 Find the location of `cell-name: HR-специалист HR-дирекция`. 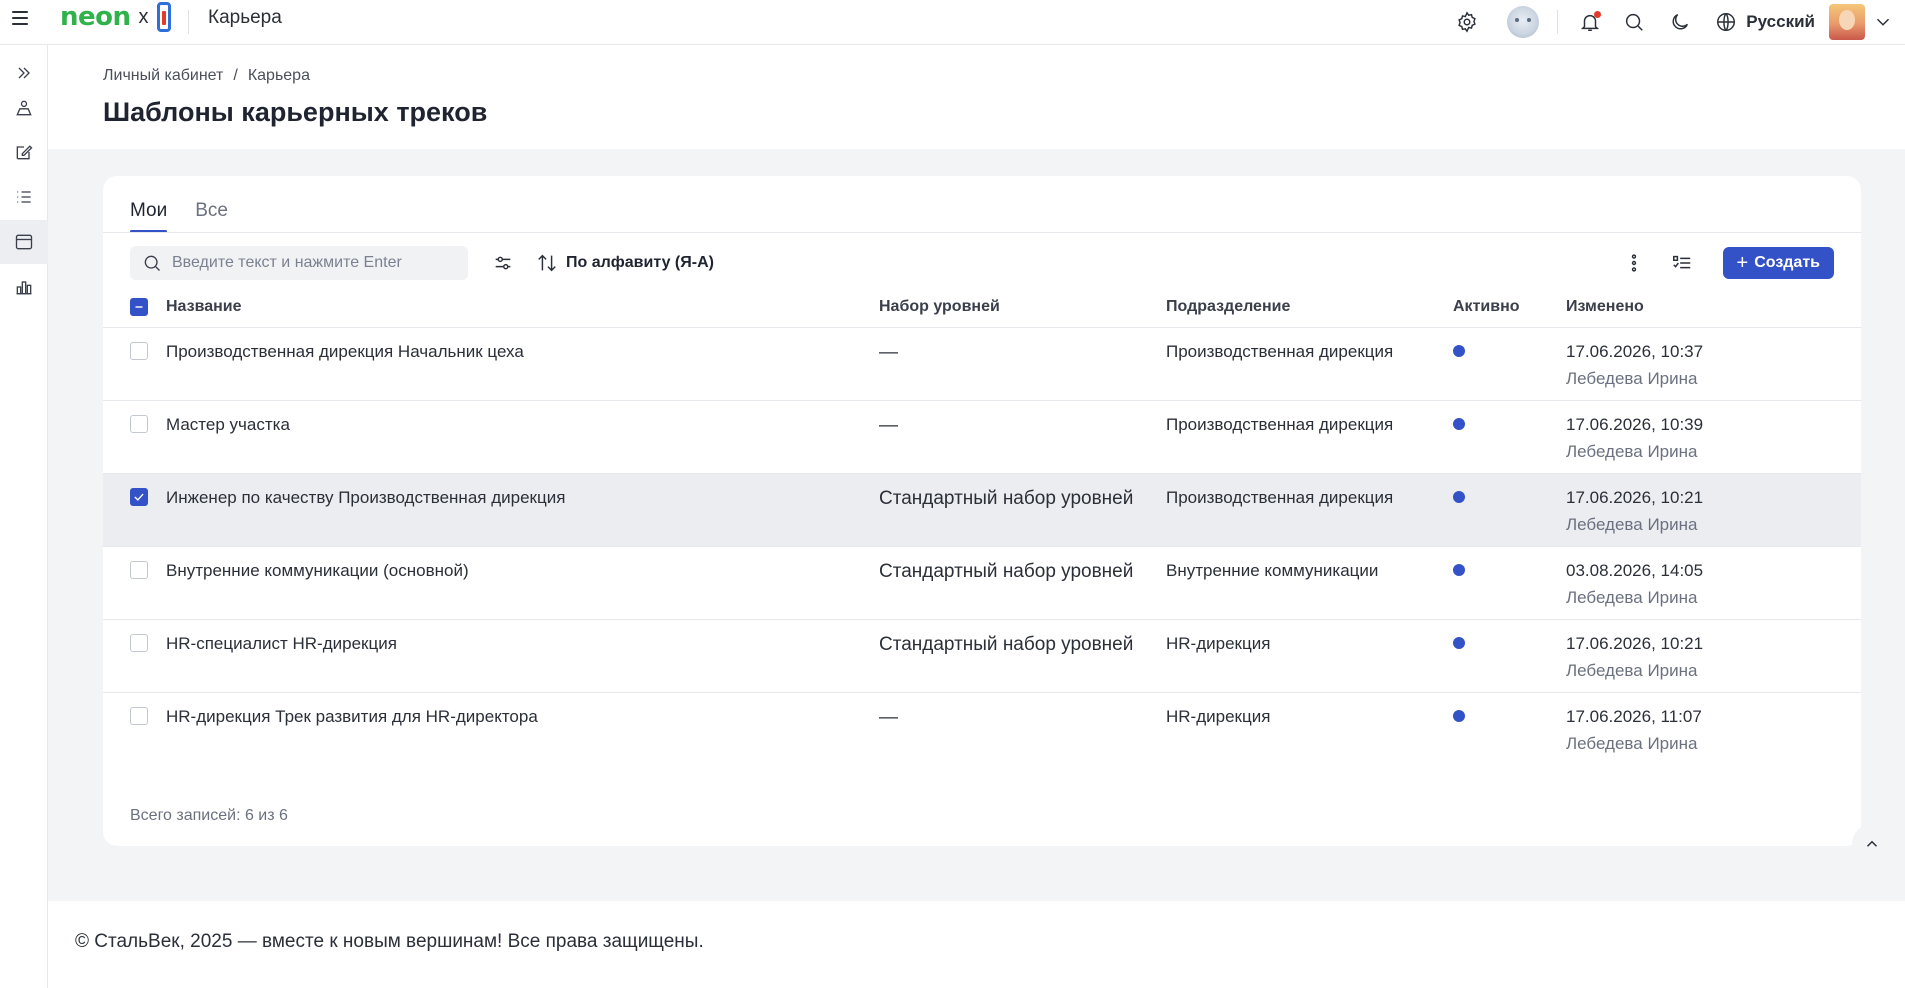

cell-name: HR-специалист HR-дирекция is located at coordinates (522, 637).